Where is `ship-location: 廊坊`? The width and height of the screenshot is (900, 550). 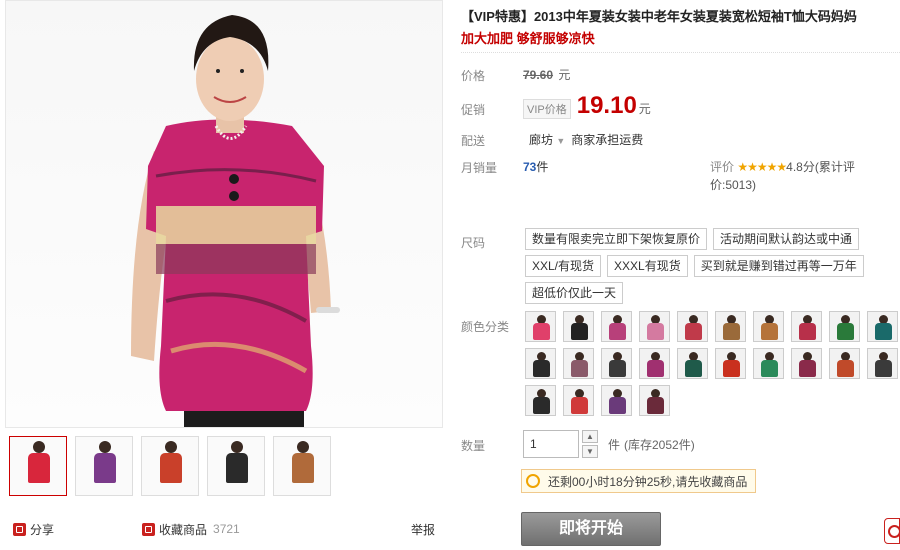
ship-location: 廊坊 is located at coordinates (541, 140).